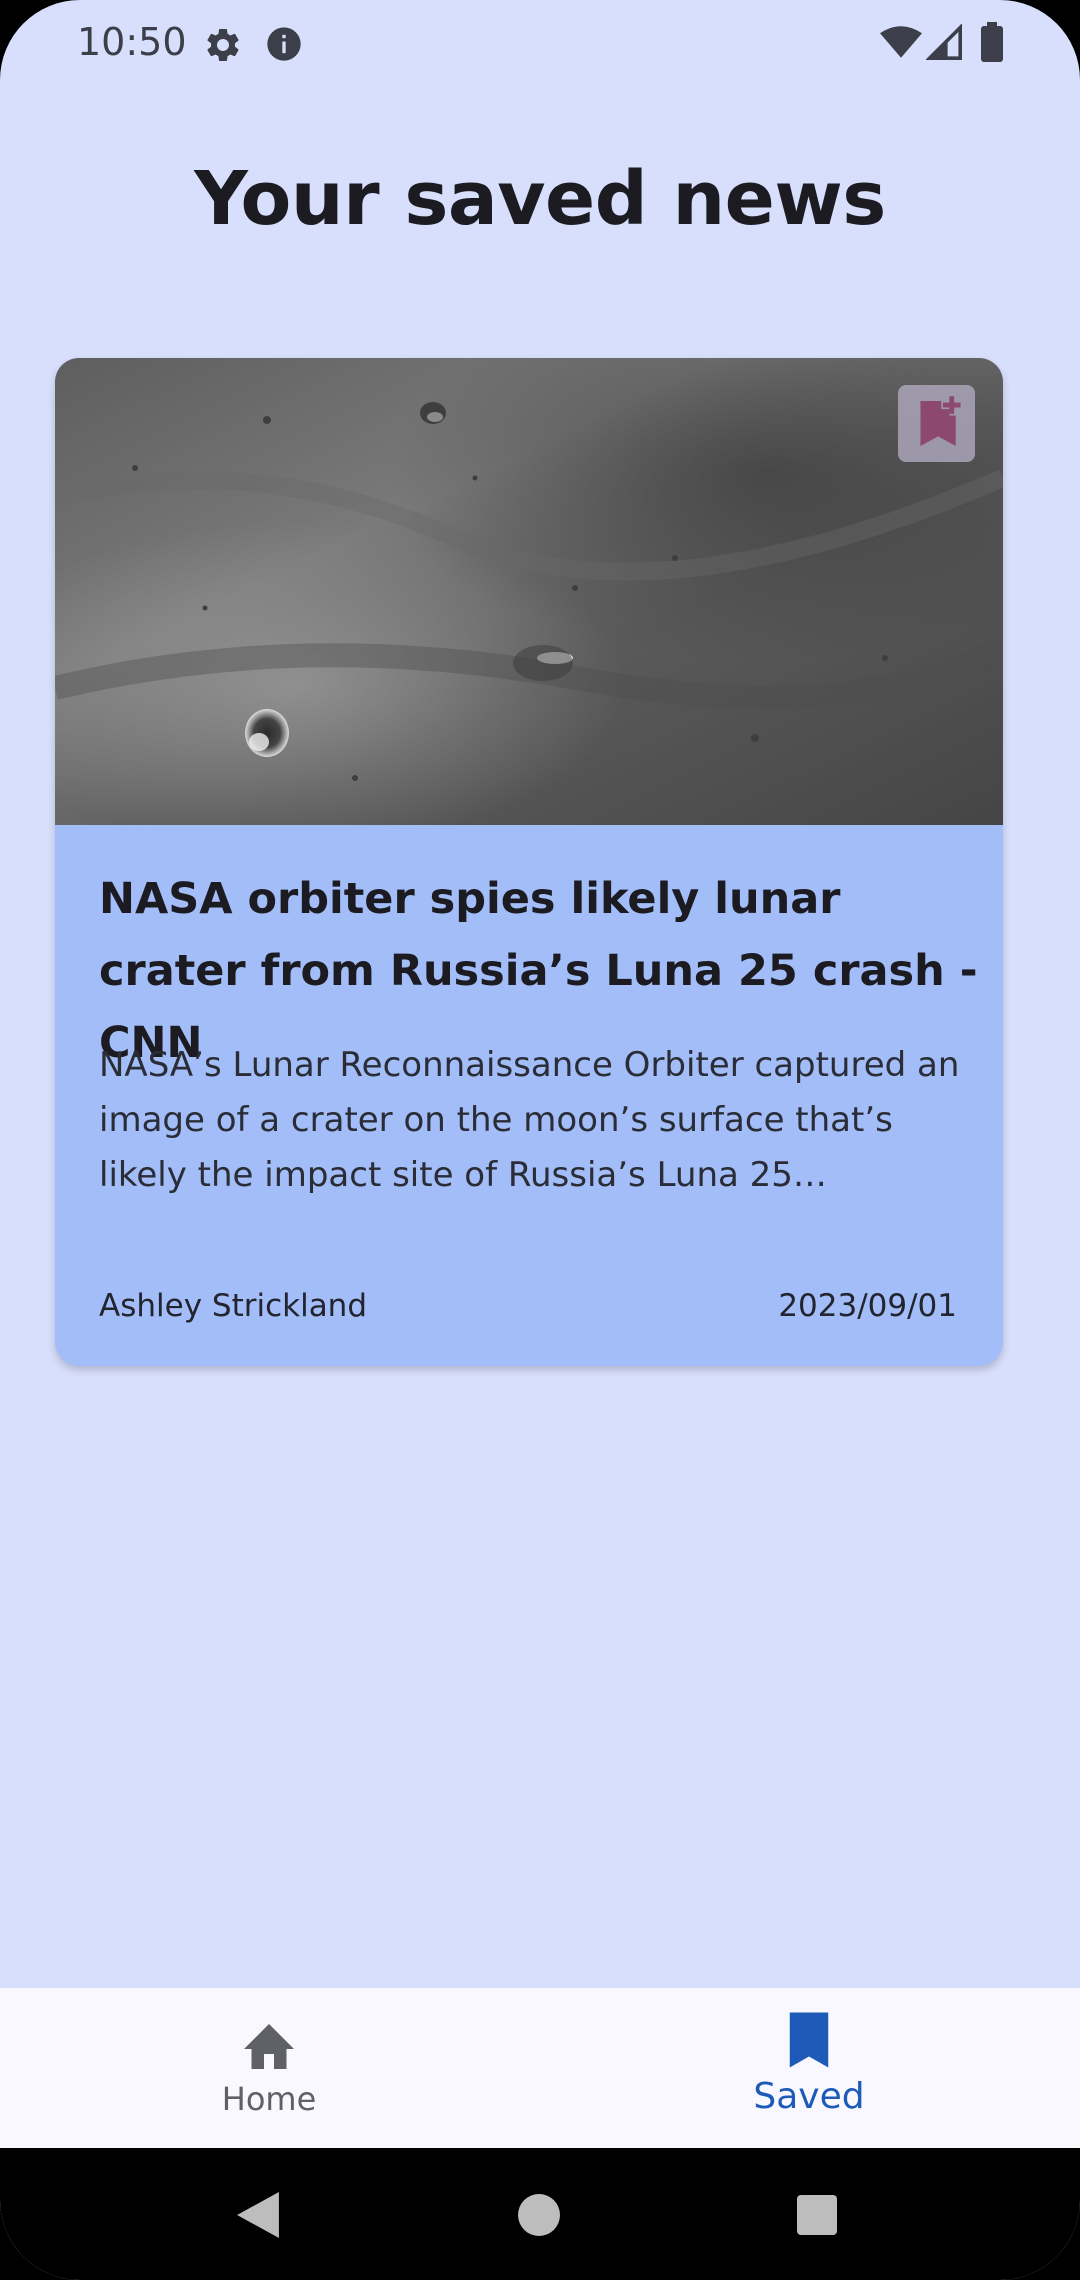 This screenshot has height=2280, width=1080. What do you see at coordinates (258, 2215) in the screenshot?
I see `back-icon` at bounding box center [258, 2215].